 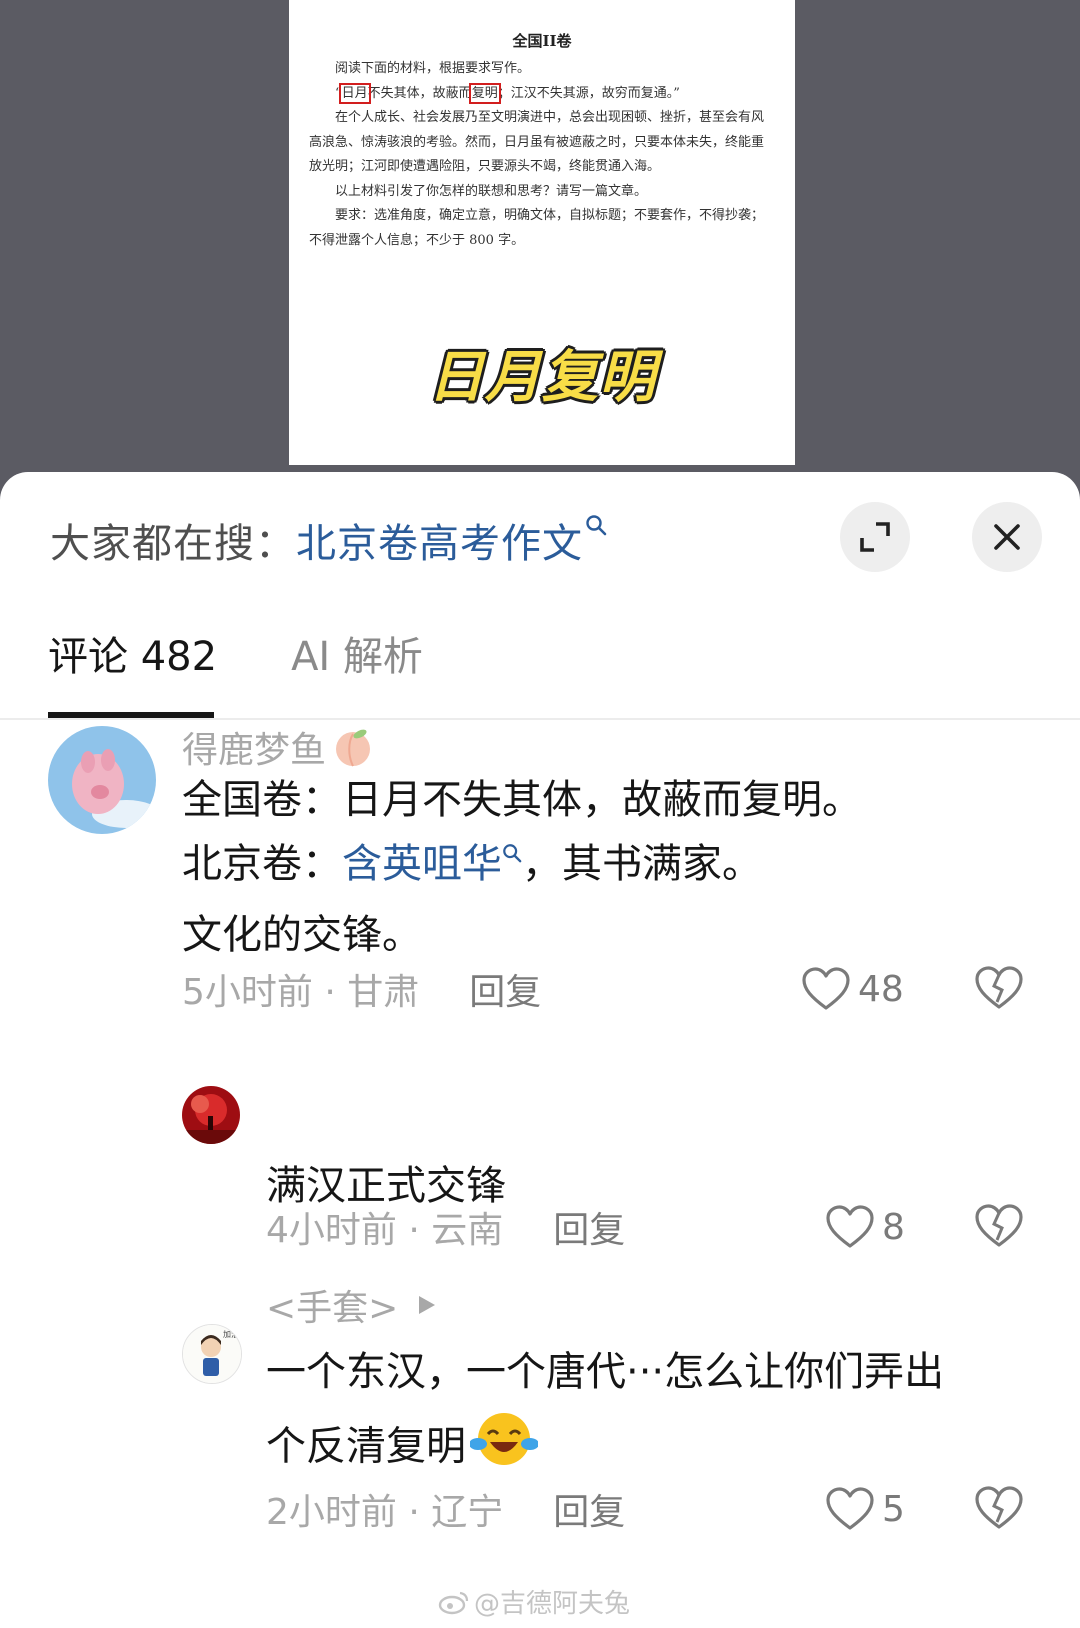 I want to click on watermark: @吉德阿夫兔, so click(x=534, y=1601).